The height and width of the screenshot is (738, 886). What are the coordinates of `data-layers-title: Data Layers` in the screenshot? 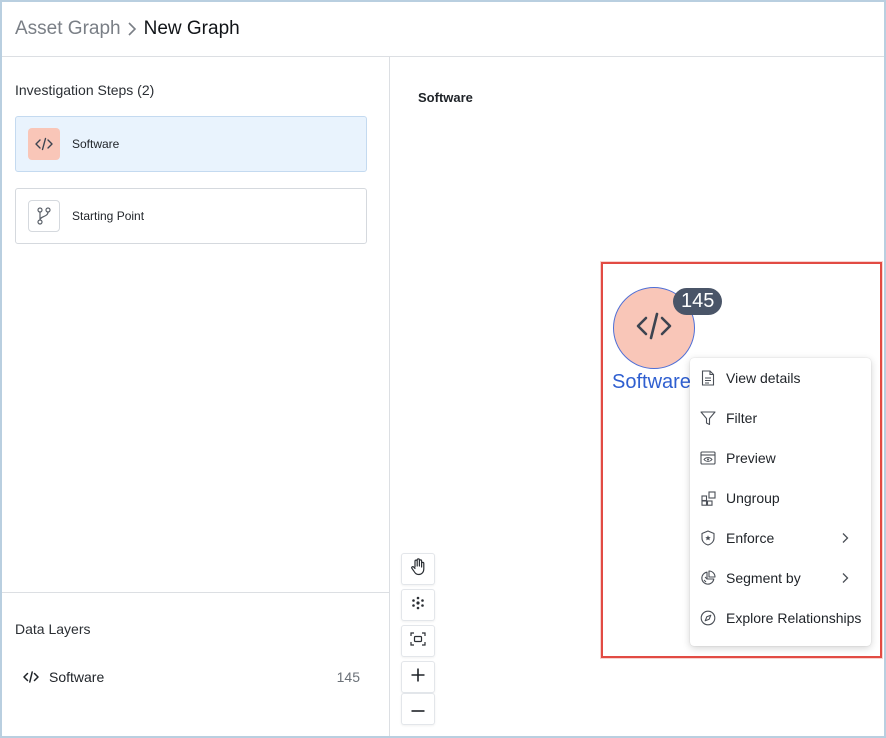 It's located at (53, 629).